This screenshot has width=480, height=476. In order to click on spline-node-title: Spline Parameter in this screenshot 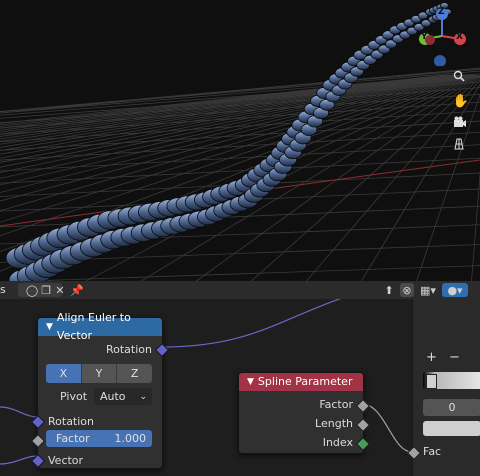, I will do `click(305, 381)`.